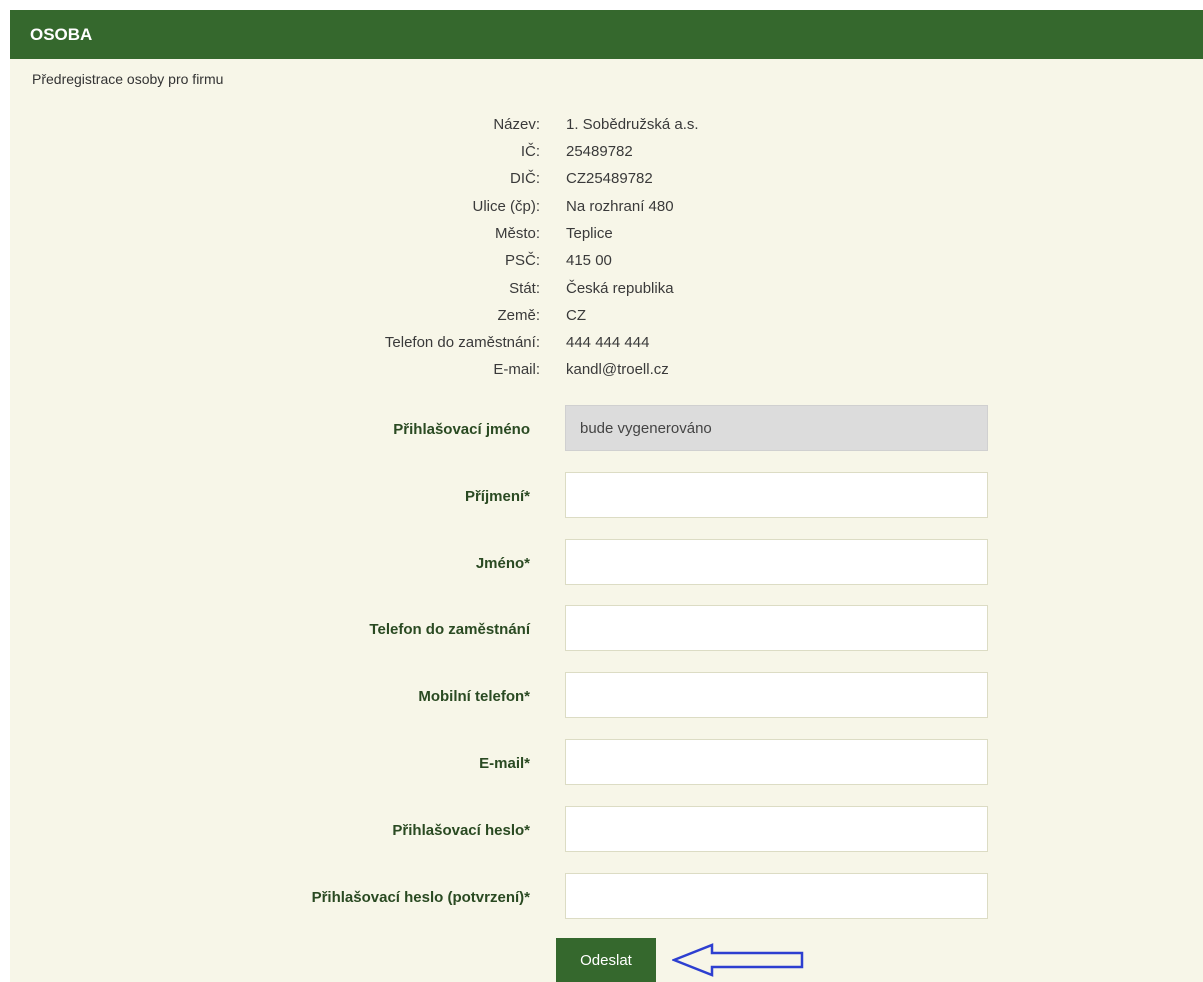 The width and height of the screenshot is (1203, 982). What do you see at coordinates (776, 762) in the screenshot?
I see `email-field` at bounding box center [776, 762].